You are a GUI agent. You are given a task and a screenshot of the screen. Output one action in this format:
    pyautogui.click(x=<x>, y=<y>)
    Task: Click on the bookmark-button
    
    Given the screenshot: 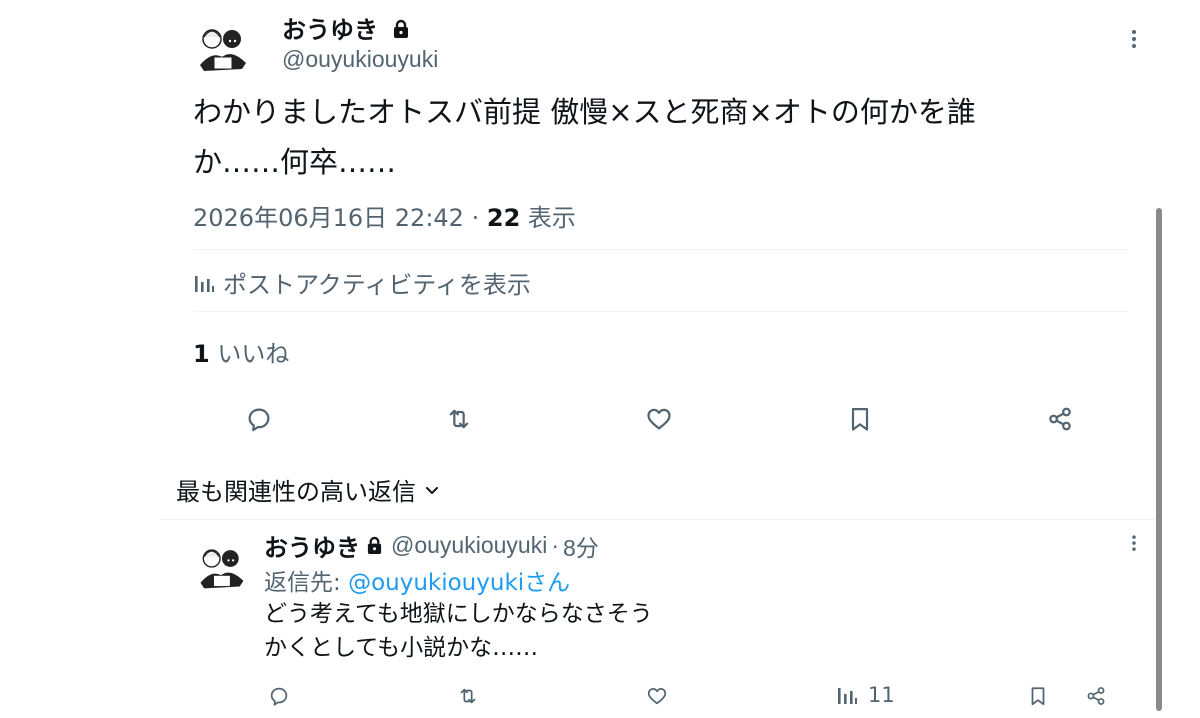 What is the action you would take?
    pyautogui.click(x=860, y=419)
    